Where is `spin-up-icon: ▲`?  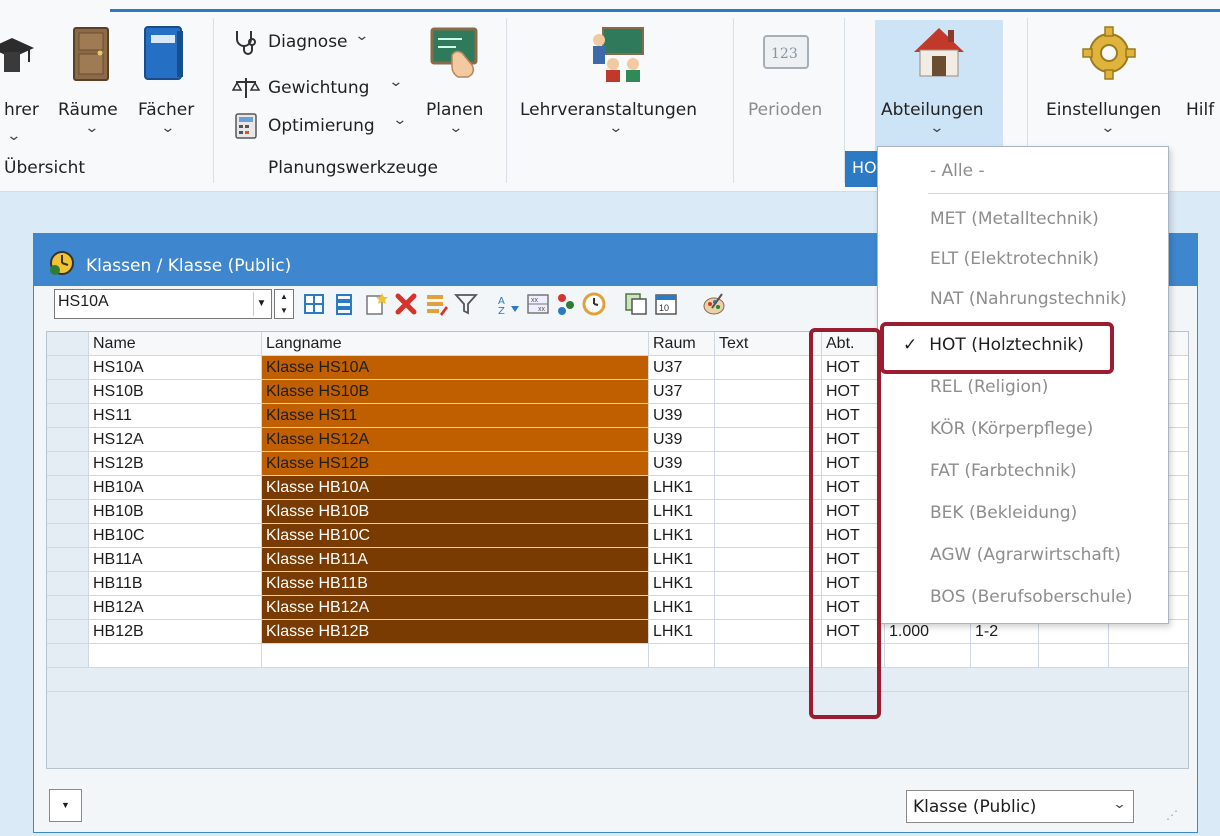
spin-up-icon: ▲ is located at coordinates (284, 297).